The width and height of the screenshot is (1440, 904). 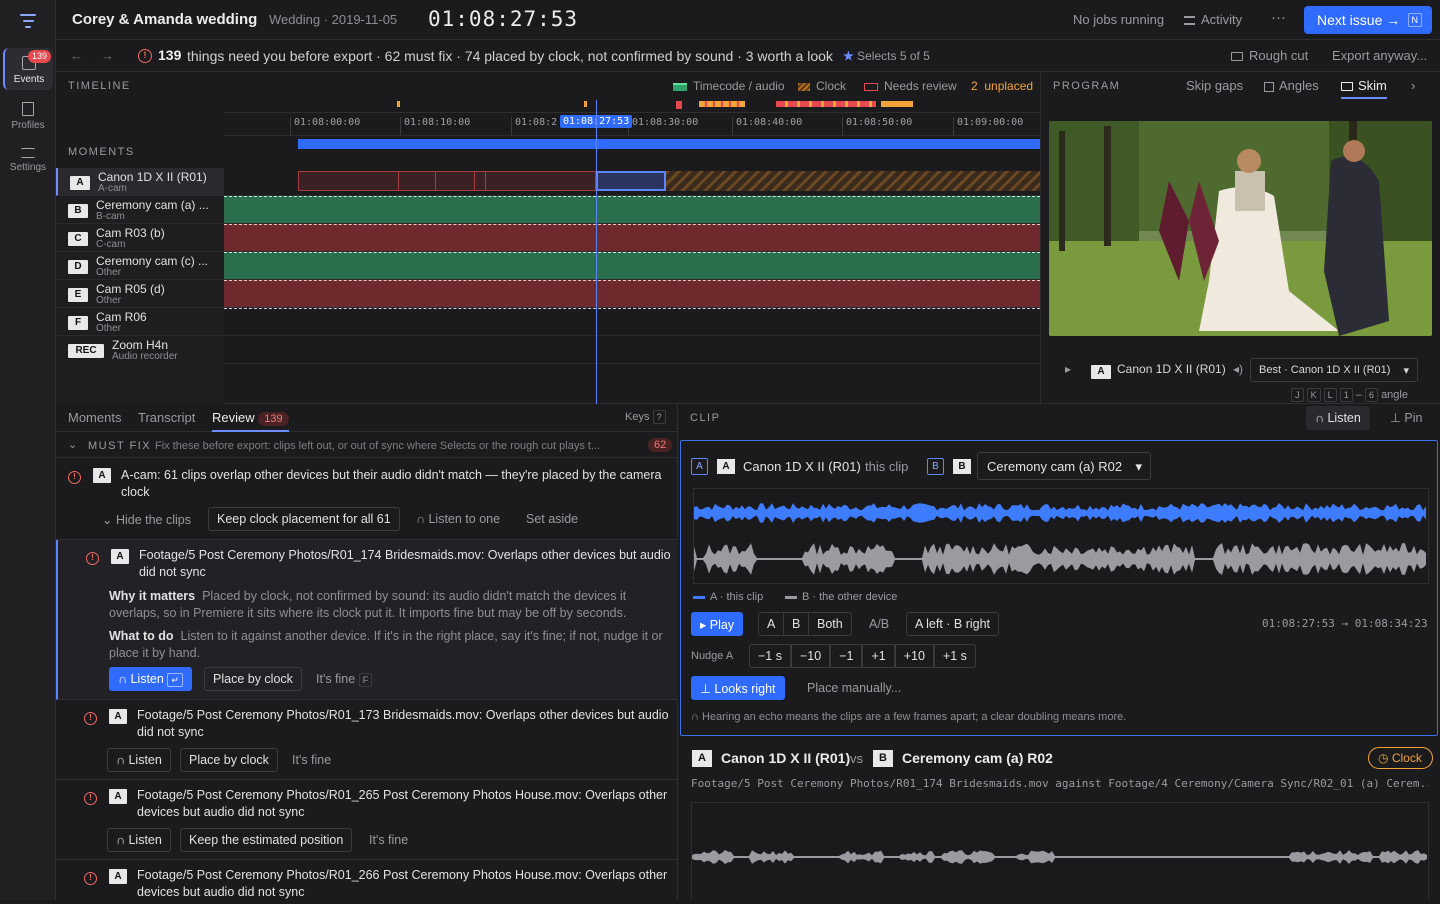 What do you see at coordinates (435, 126) in the screenshot?
I see `ruler-tick: 01:08:10:00` at bounding box center [435, 126].